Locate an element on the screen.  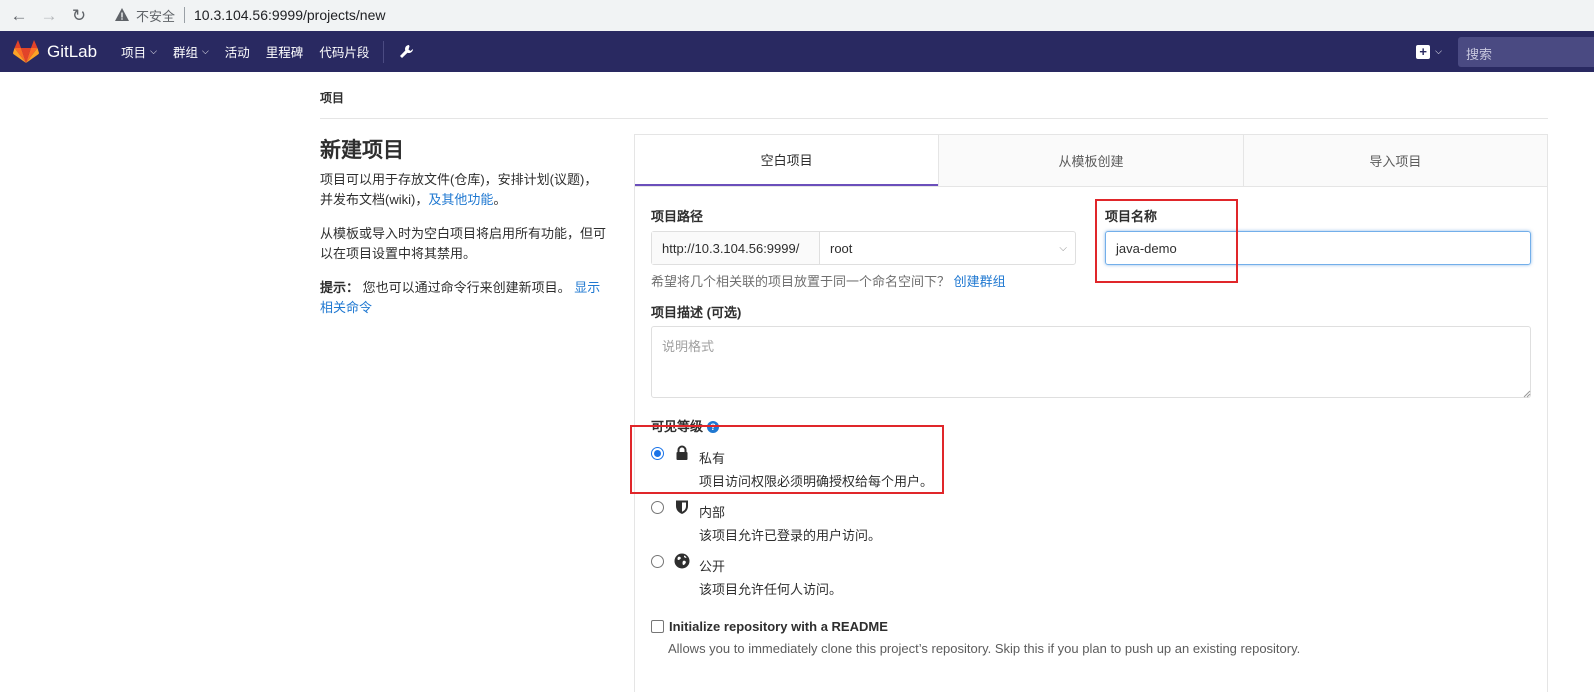
nav-projects: 项目 ⌵ is located at coordinates (139, 51).